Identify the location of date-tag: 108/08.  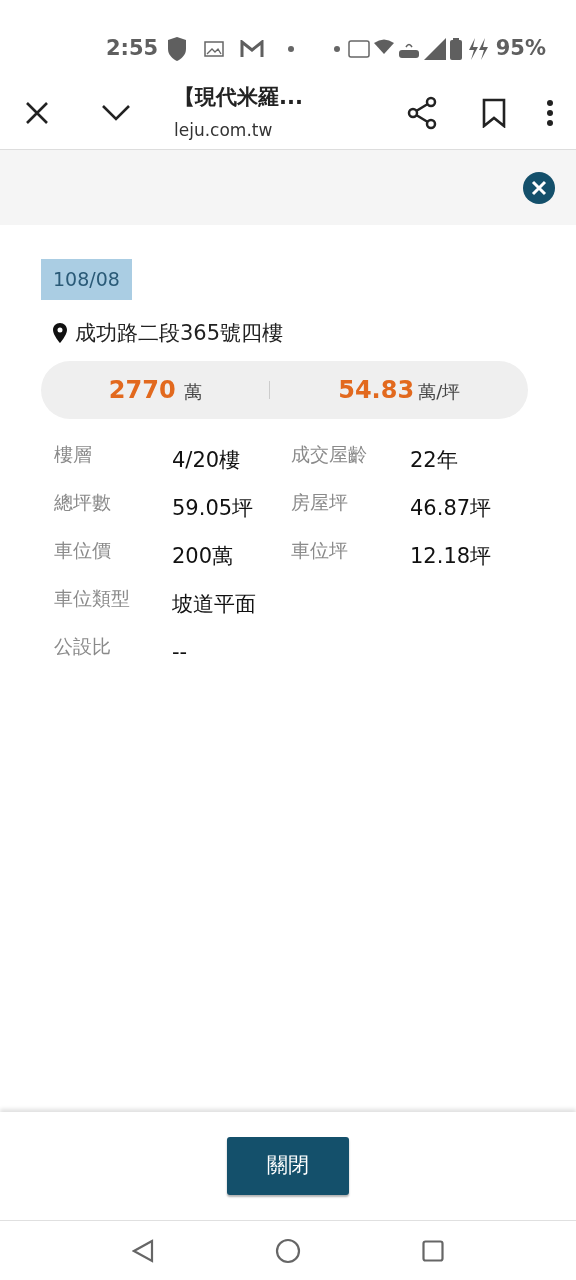
(86, 279).